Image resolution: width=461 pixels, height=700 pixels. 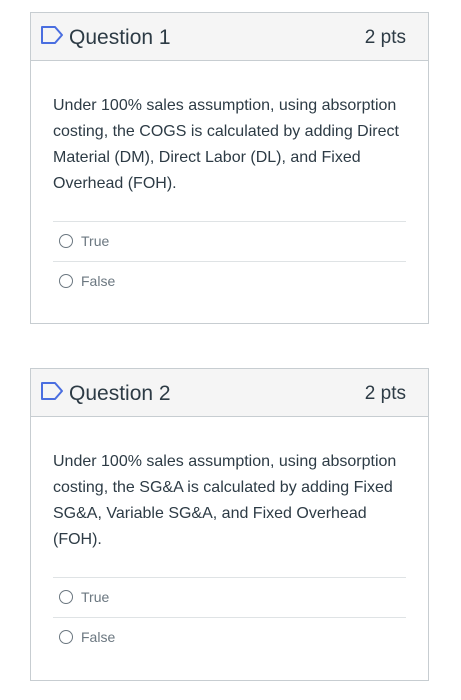 I want to click on question-title: Question 2, so click(x=120, y=393).